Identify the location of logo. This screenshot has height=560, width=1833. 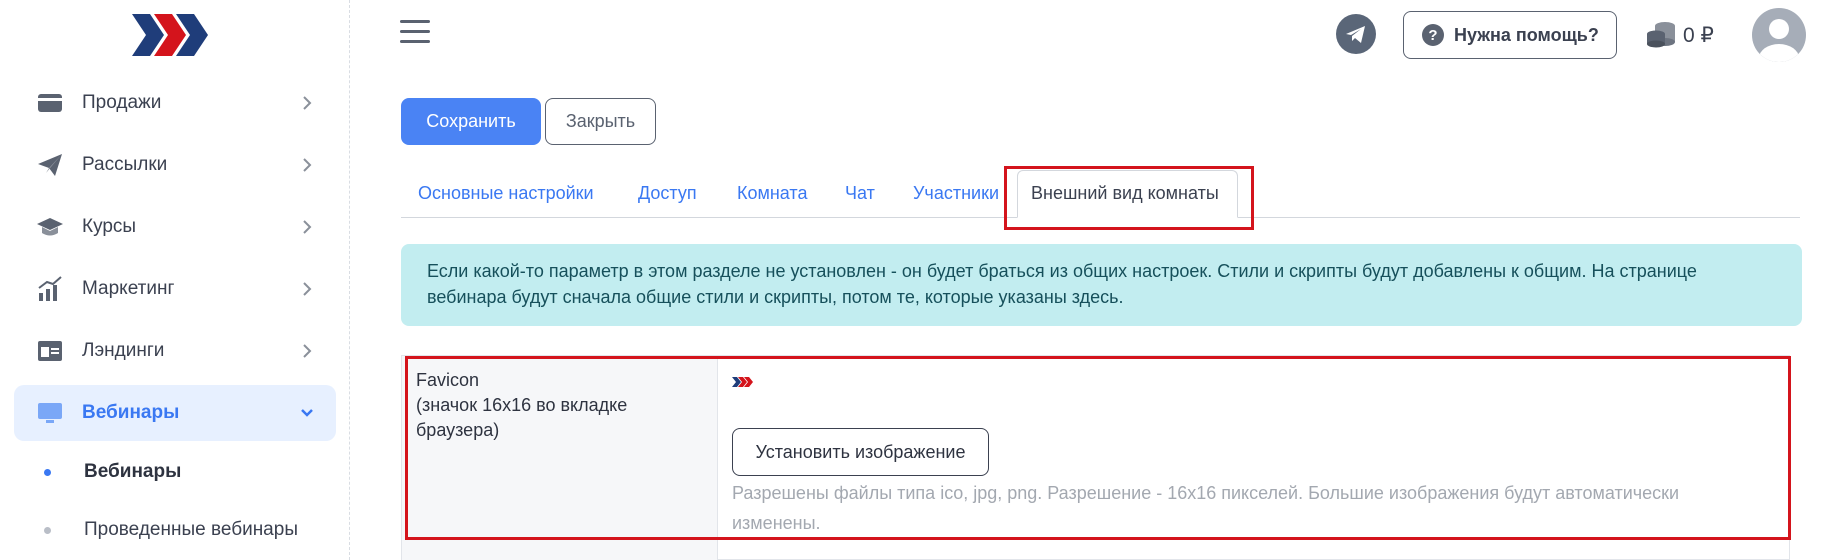
(170, 35).